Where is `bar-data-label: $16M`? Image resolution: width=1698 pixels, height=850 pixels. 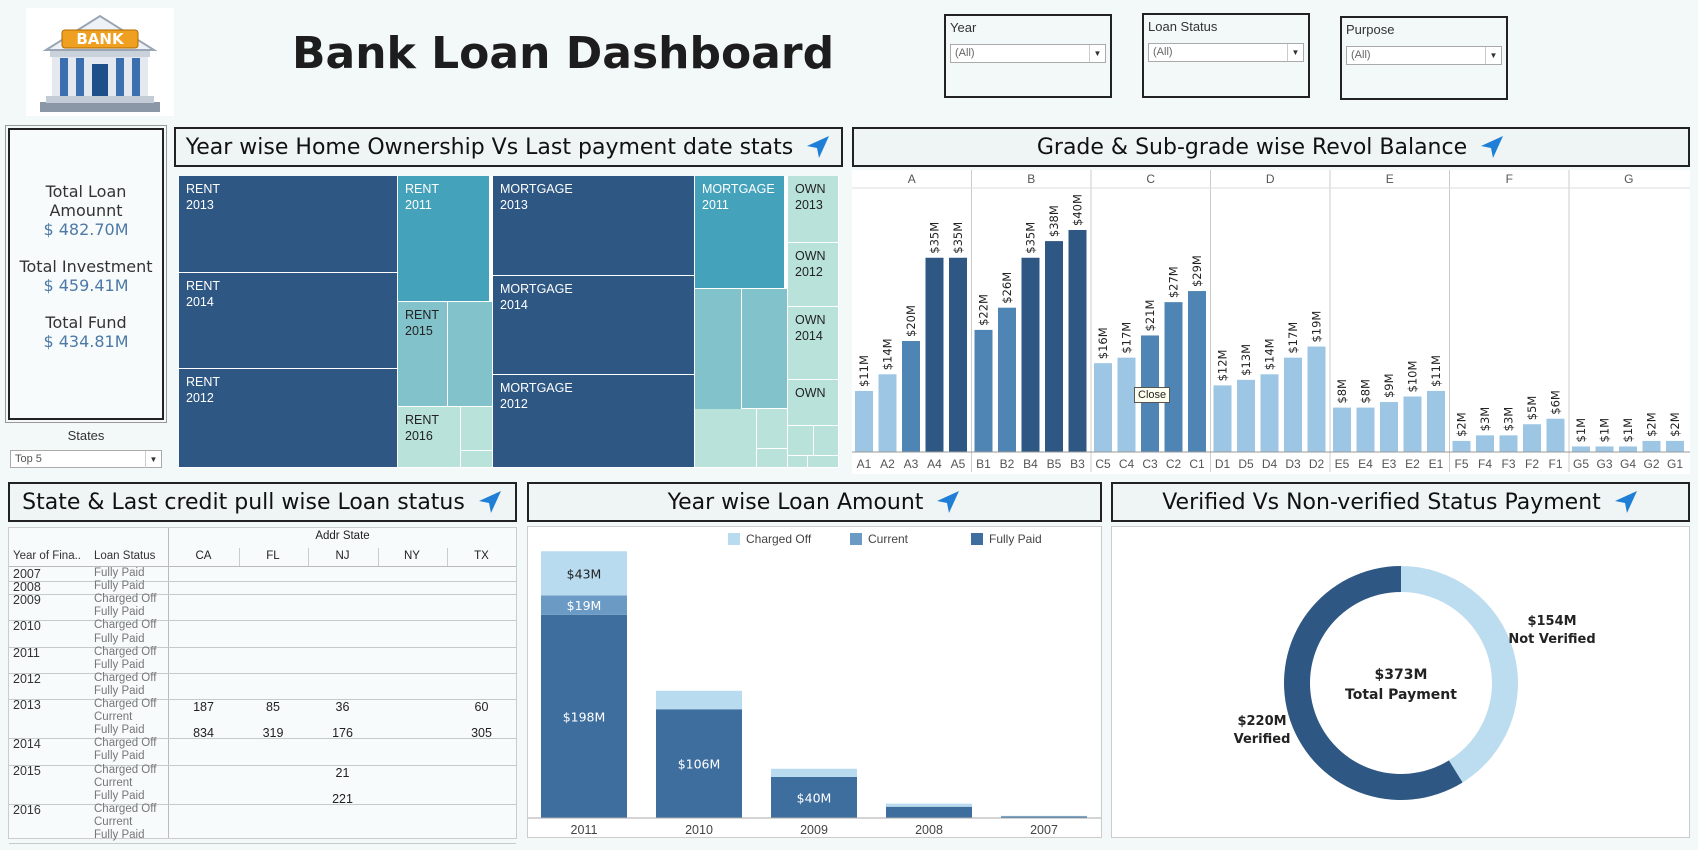
bar-data-label: $16M is located at coordinates (1103, 343).